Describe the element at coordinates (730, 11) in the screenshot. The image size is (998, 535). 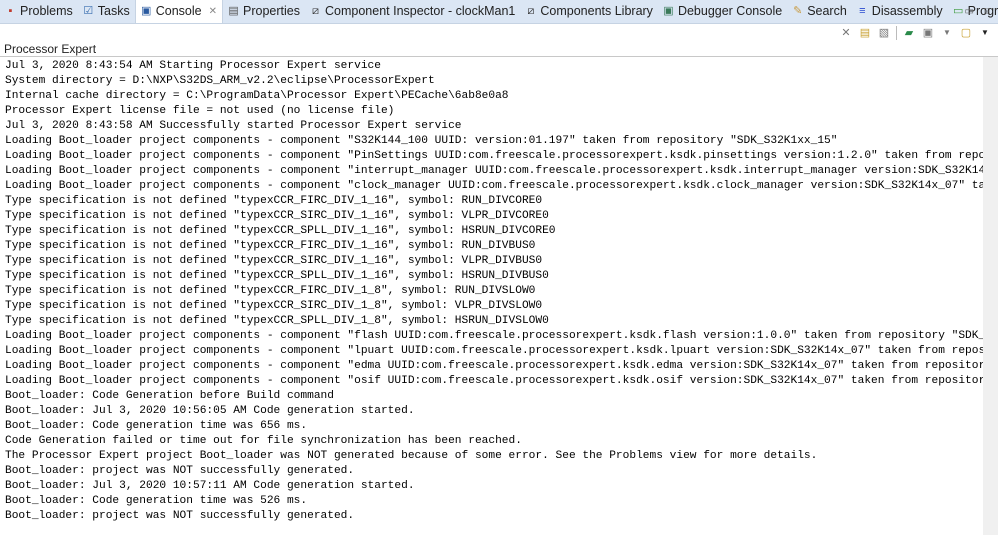
I see `tab-label: Debugger Console` at that location.